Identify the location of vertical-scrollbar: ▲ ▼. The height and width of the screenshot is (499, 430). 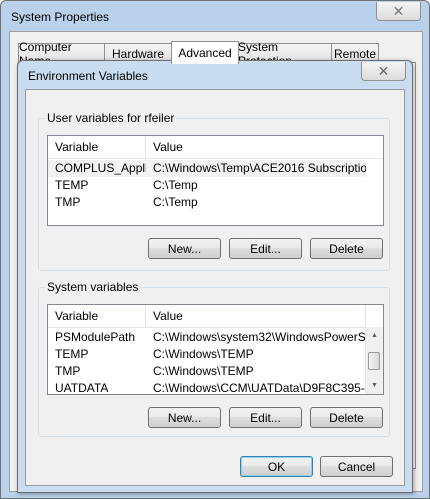
(374, 360).